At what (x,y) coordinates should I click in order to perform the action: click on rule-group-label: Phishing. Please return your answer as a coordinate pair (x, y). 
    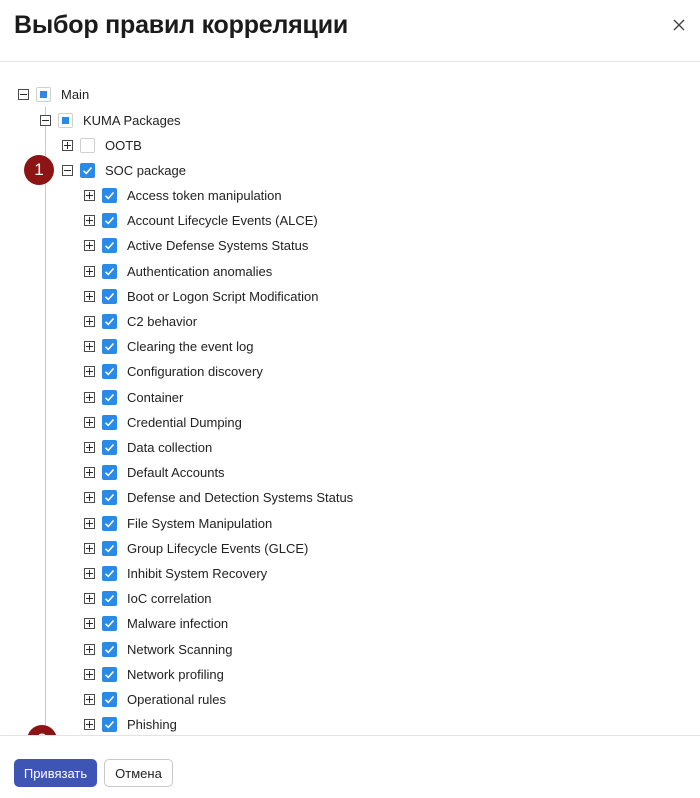
    Looking at the image, I should click on (152, 724).